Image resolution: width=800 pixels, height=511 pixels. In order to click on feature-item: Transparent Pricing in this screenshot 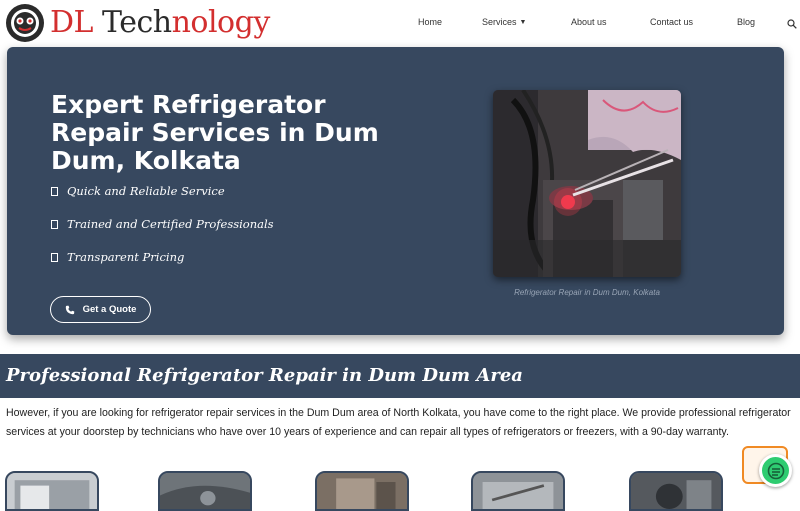, I will do `click(117, 257)`.